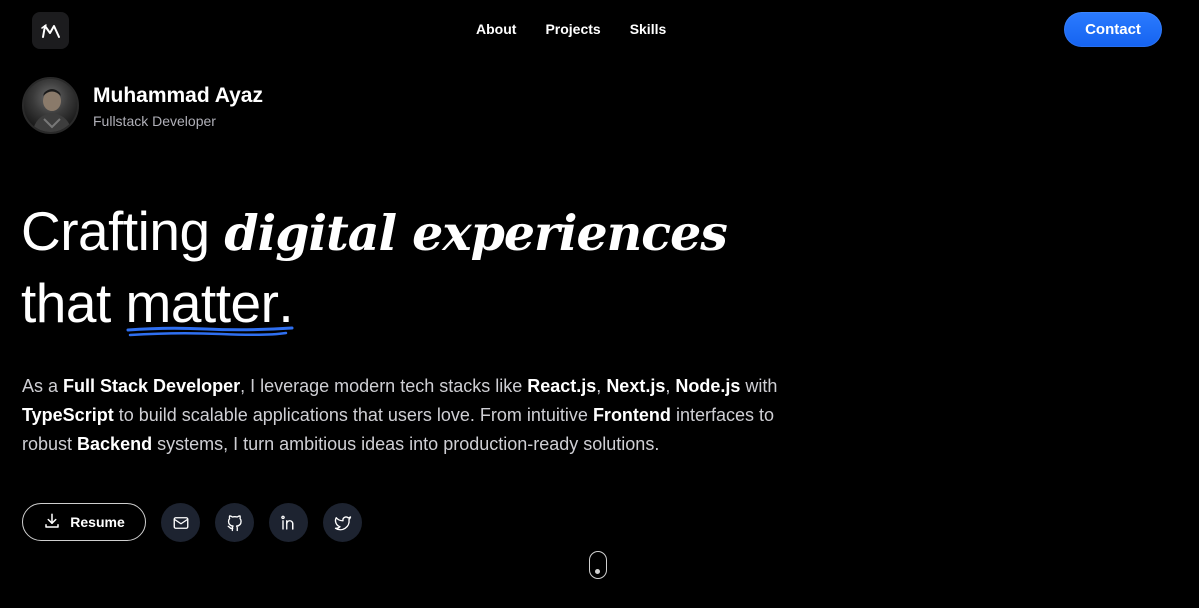 Image resolution: width=1199 pixels, height=608 pixels. I want to click on contact-button: Contact, so click(1113, 29).